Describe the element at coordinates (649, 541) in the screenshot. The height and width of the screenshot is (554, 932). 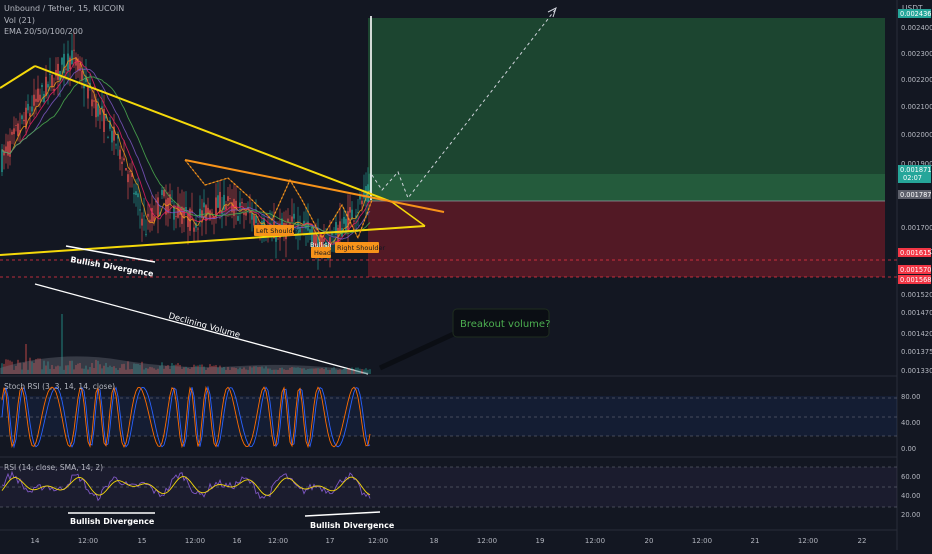
I see `time-tick-label: 20` at that location.